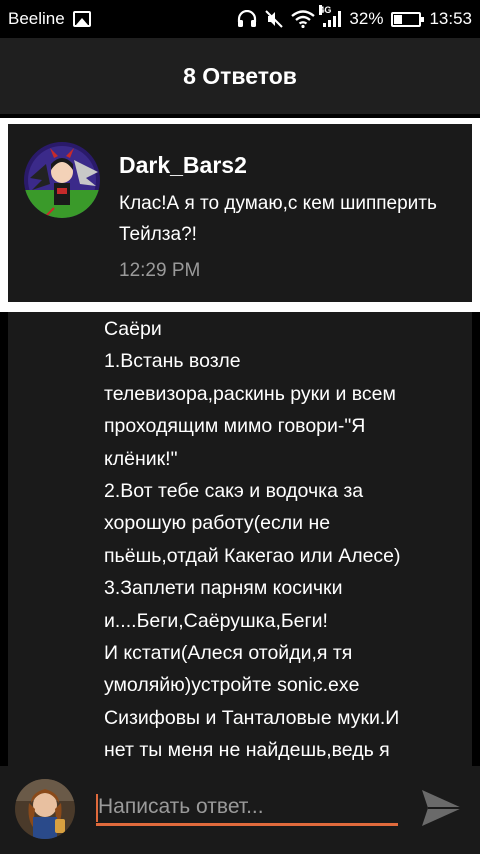 The height and width of the screenshot is (854, 480). I want to click on post-line: умоляйю)устройте sonic.exe, so click(232, 685).